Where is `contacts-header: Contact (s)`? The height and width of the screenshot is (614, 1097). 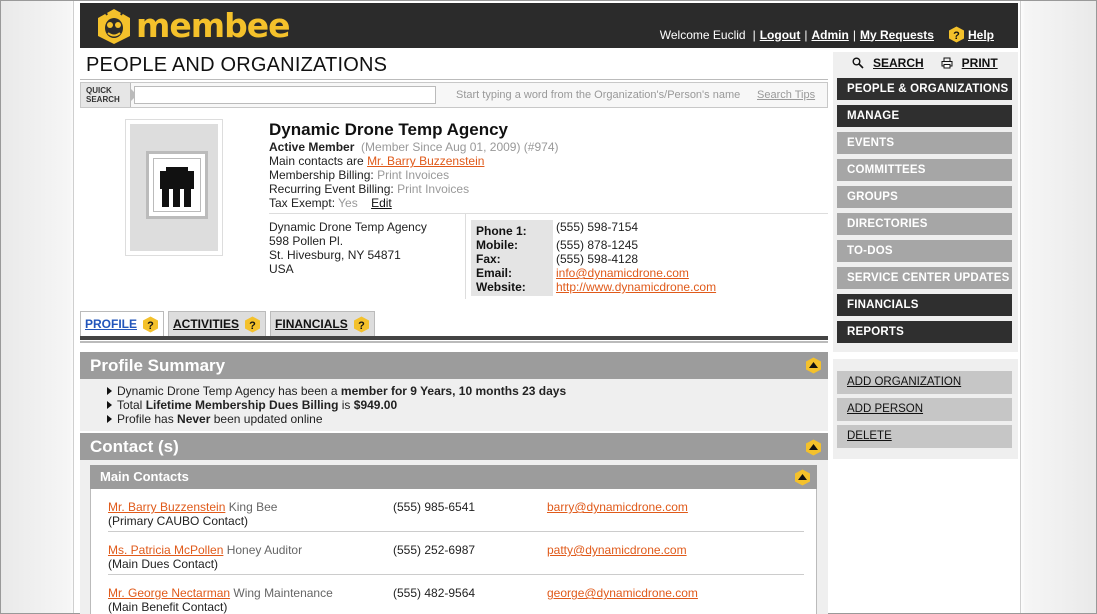 contacts-header: Contact (s) is located at coordinates (454, 446).